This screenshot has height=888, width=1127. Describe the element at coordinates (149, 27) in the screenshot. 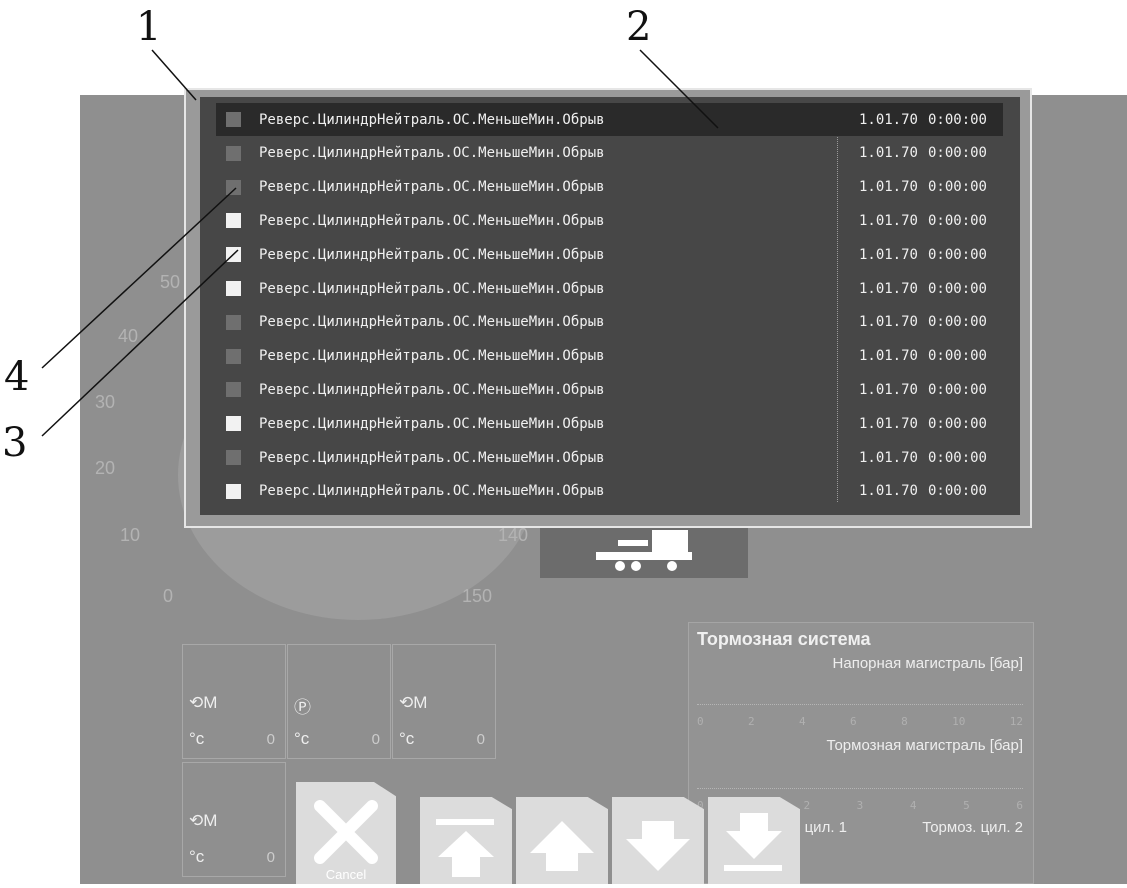

I see `callout-1: 1` at that location.